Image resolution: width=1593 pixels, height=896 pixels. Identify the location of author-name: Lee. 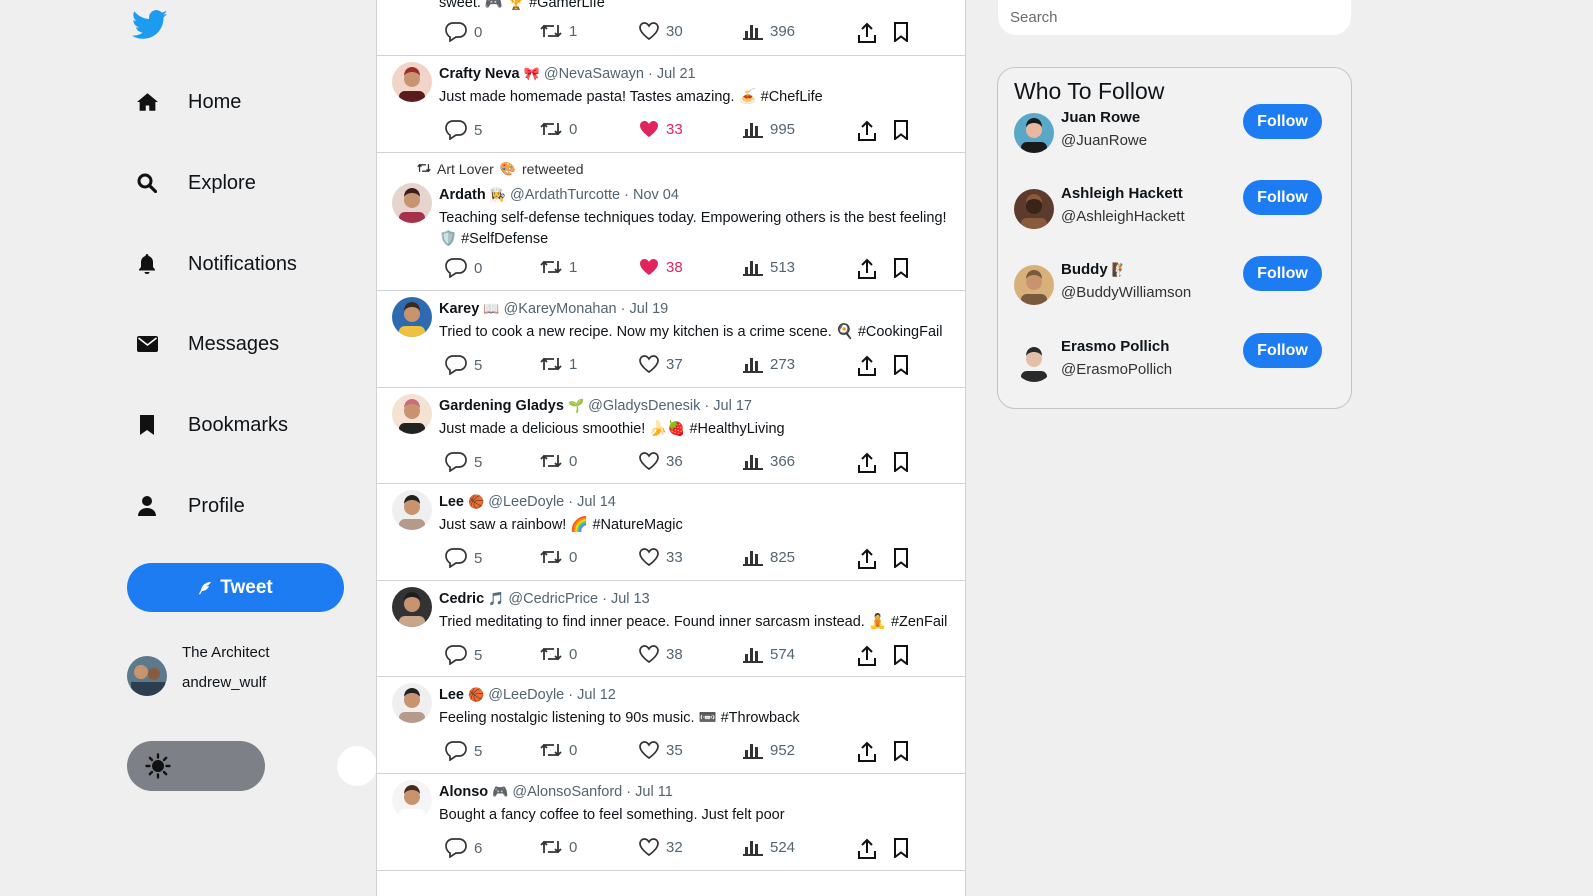
(451, 502).